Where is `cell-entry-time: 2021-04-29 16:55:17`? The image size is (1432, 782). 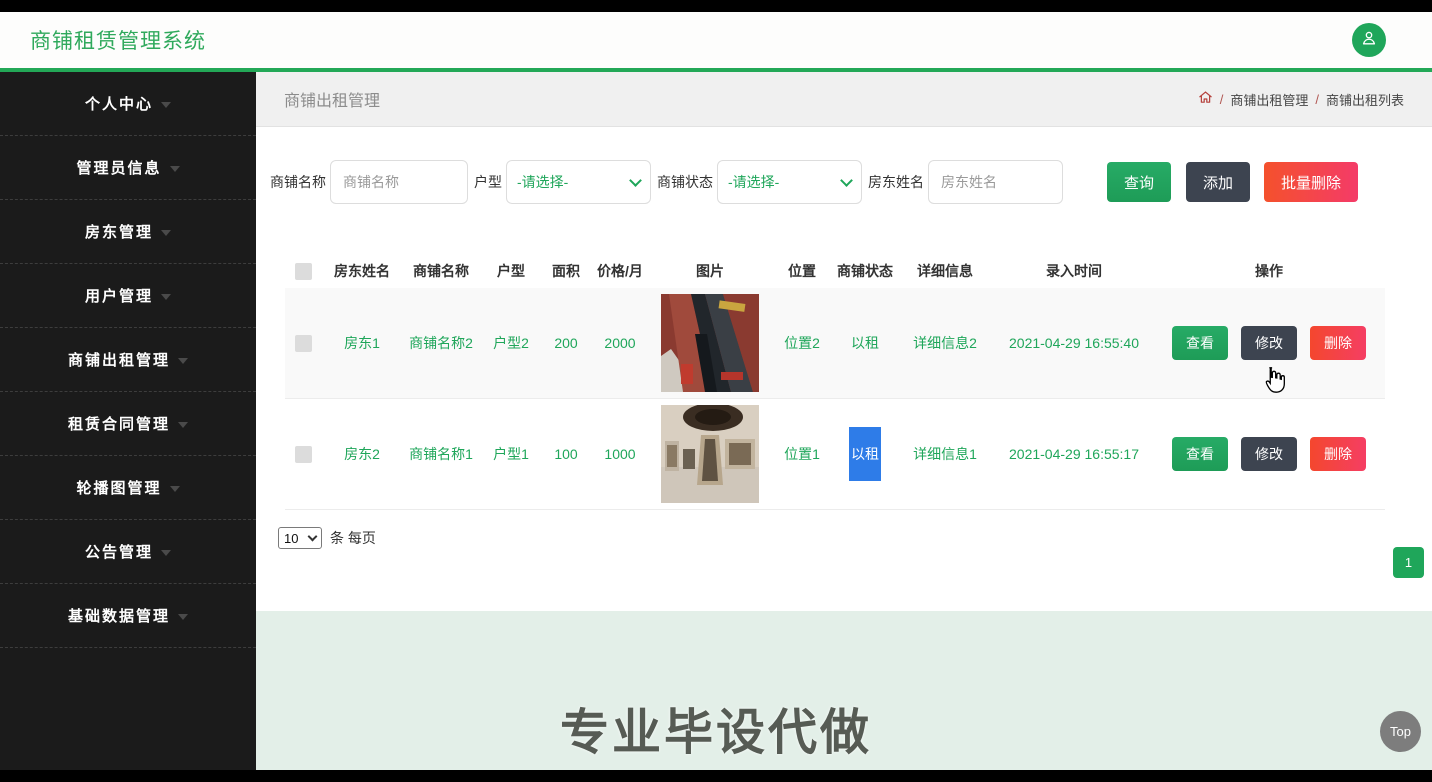
cell-entry-time: 2021-04-29 16:55:17 is located at coordinates (1074, 454).